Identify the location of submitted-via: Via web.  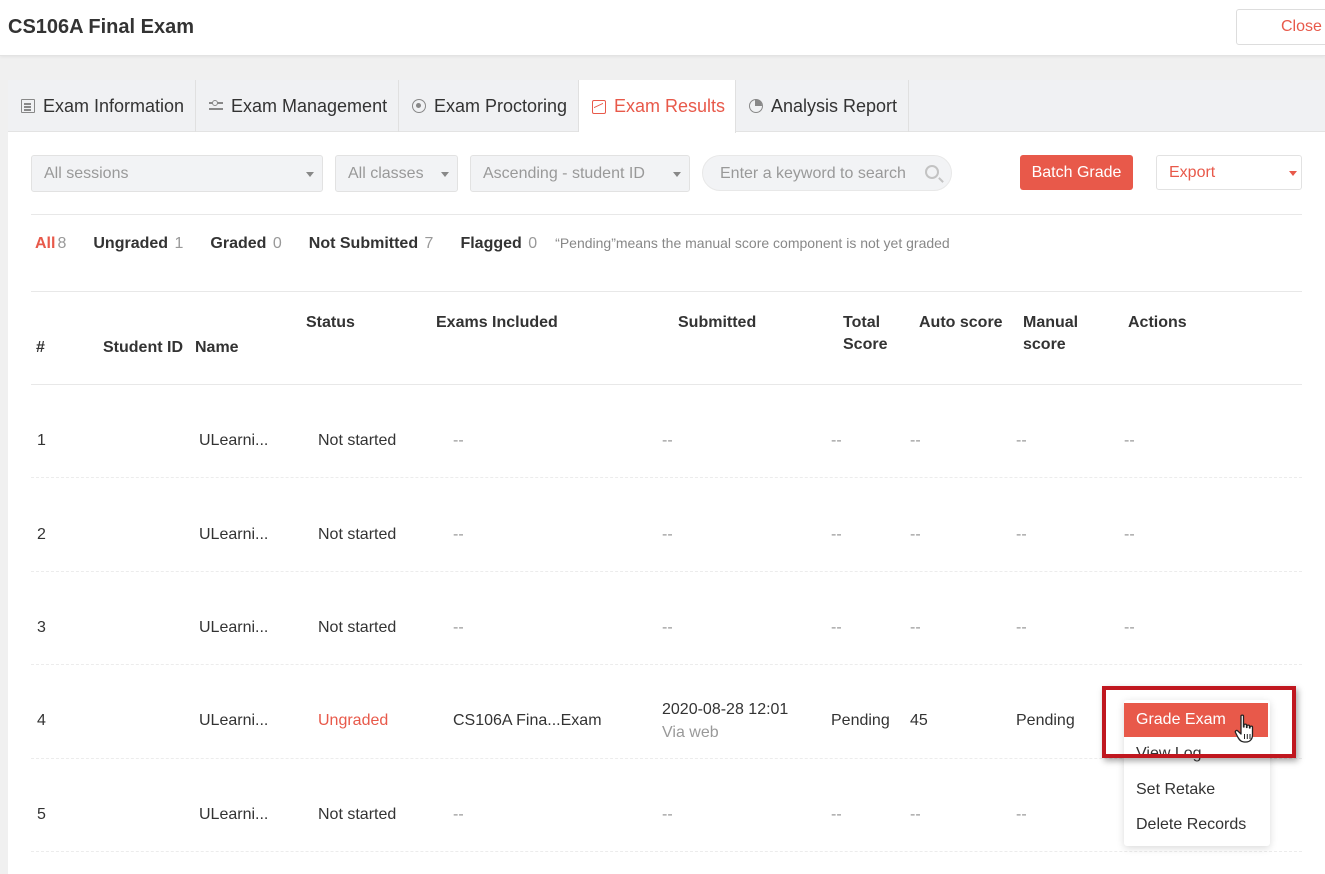
(690, 732).